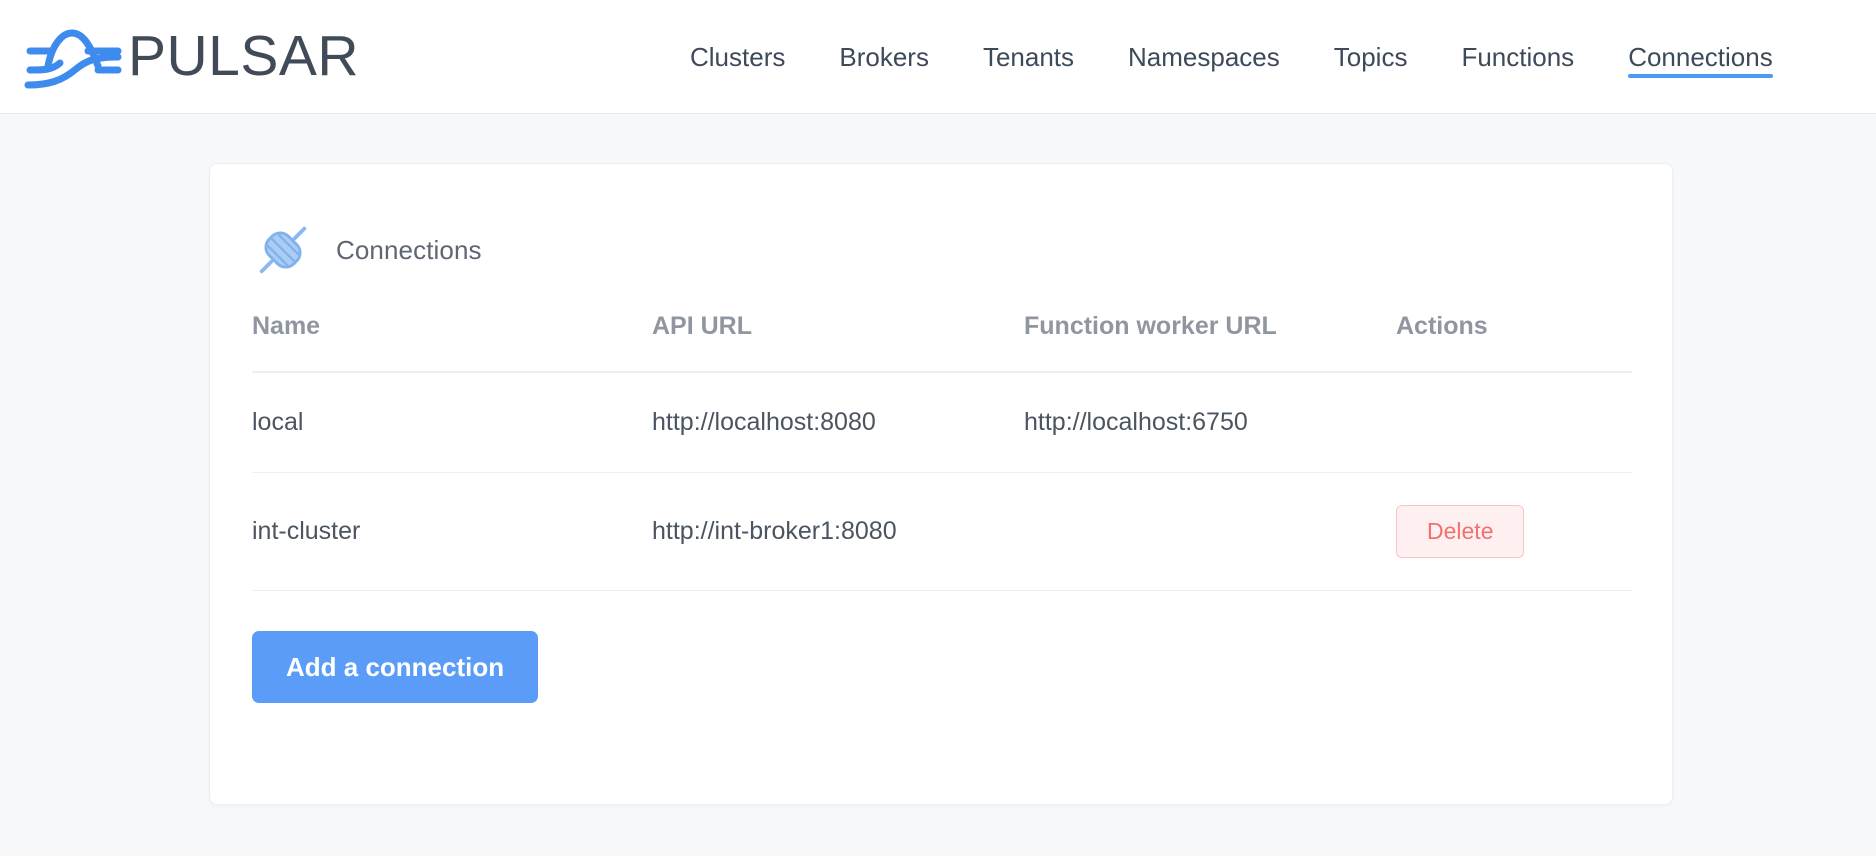 Image resolution: width=1876 pixels, height=856 pixels. I want to click on nav-item-topics: Topics, so click(1371, 57).